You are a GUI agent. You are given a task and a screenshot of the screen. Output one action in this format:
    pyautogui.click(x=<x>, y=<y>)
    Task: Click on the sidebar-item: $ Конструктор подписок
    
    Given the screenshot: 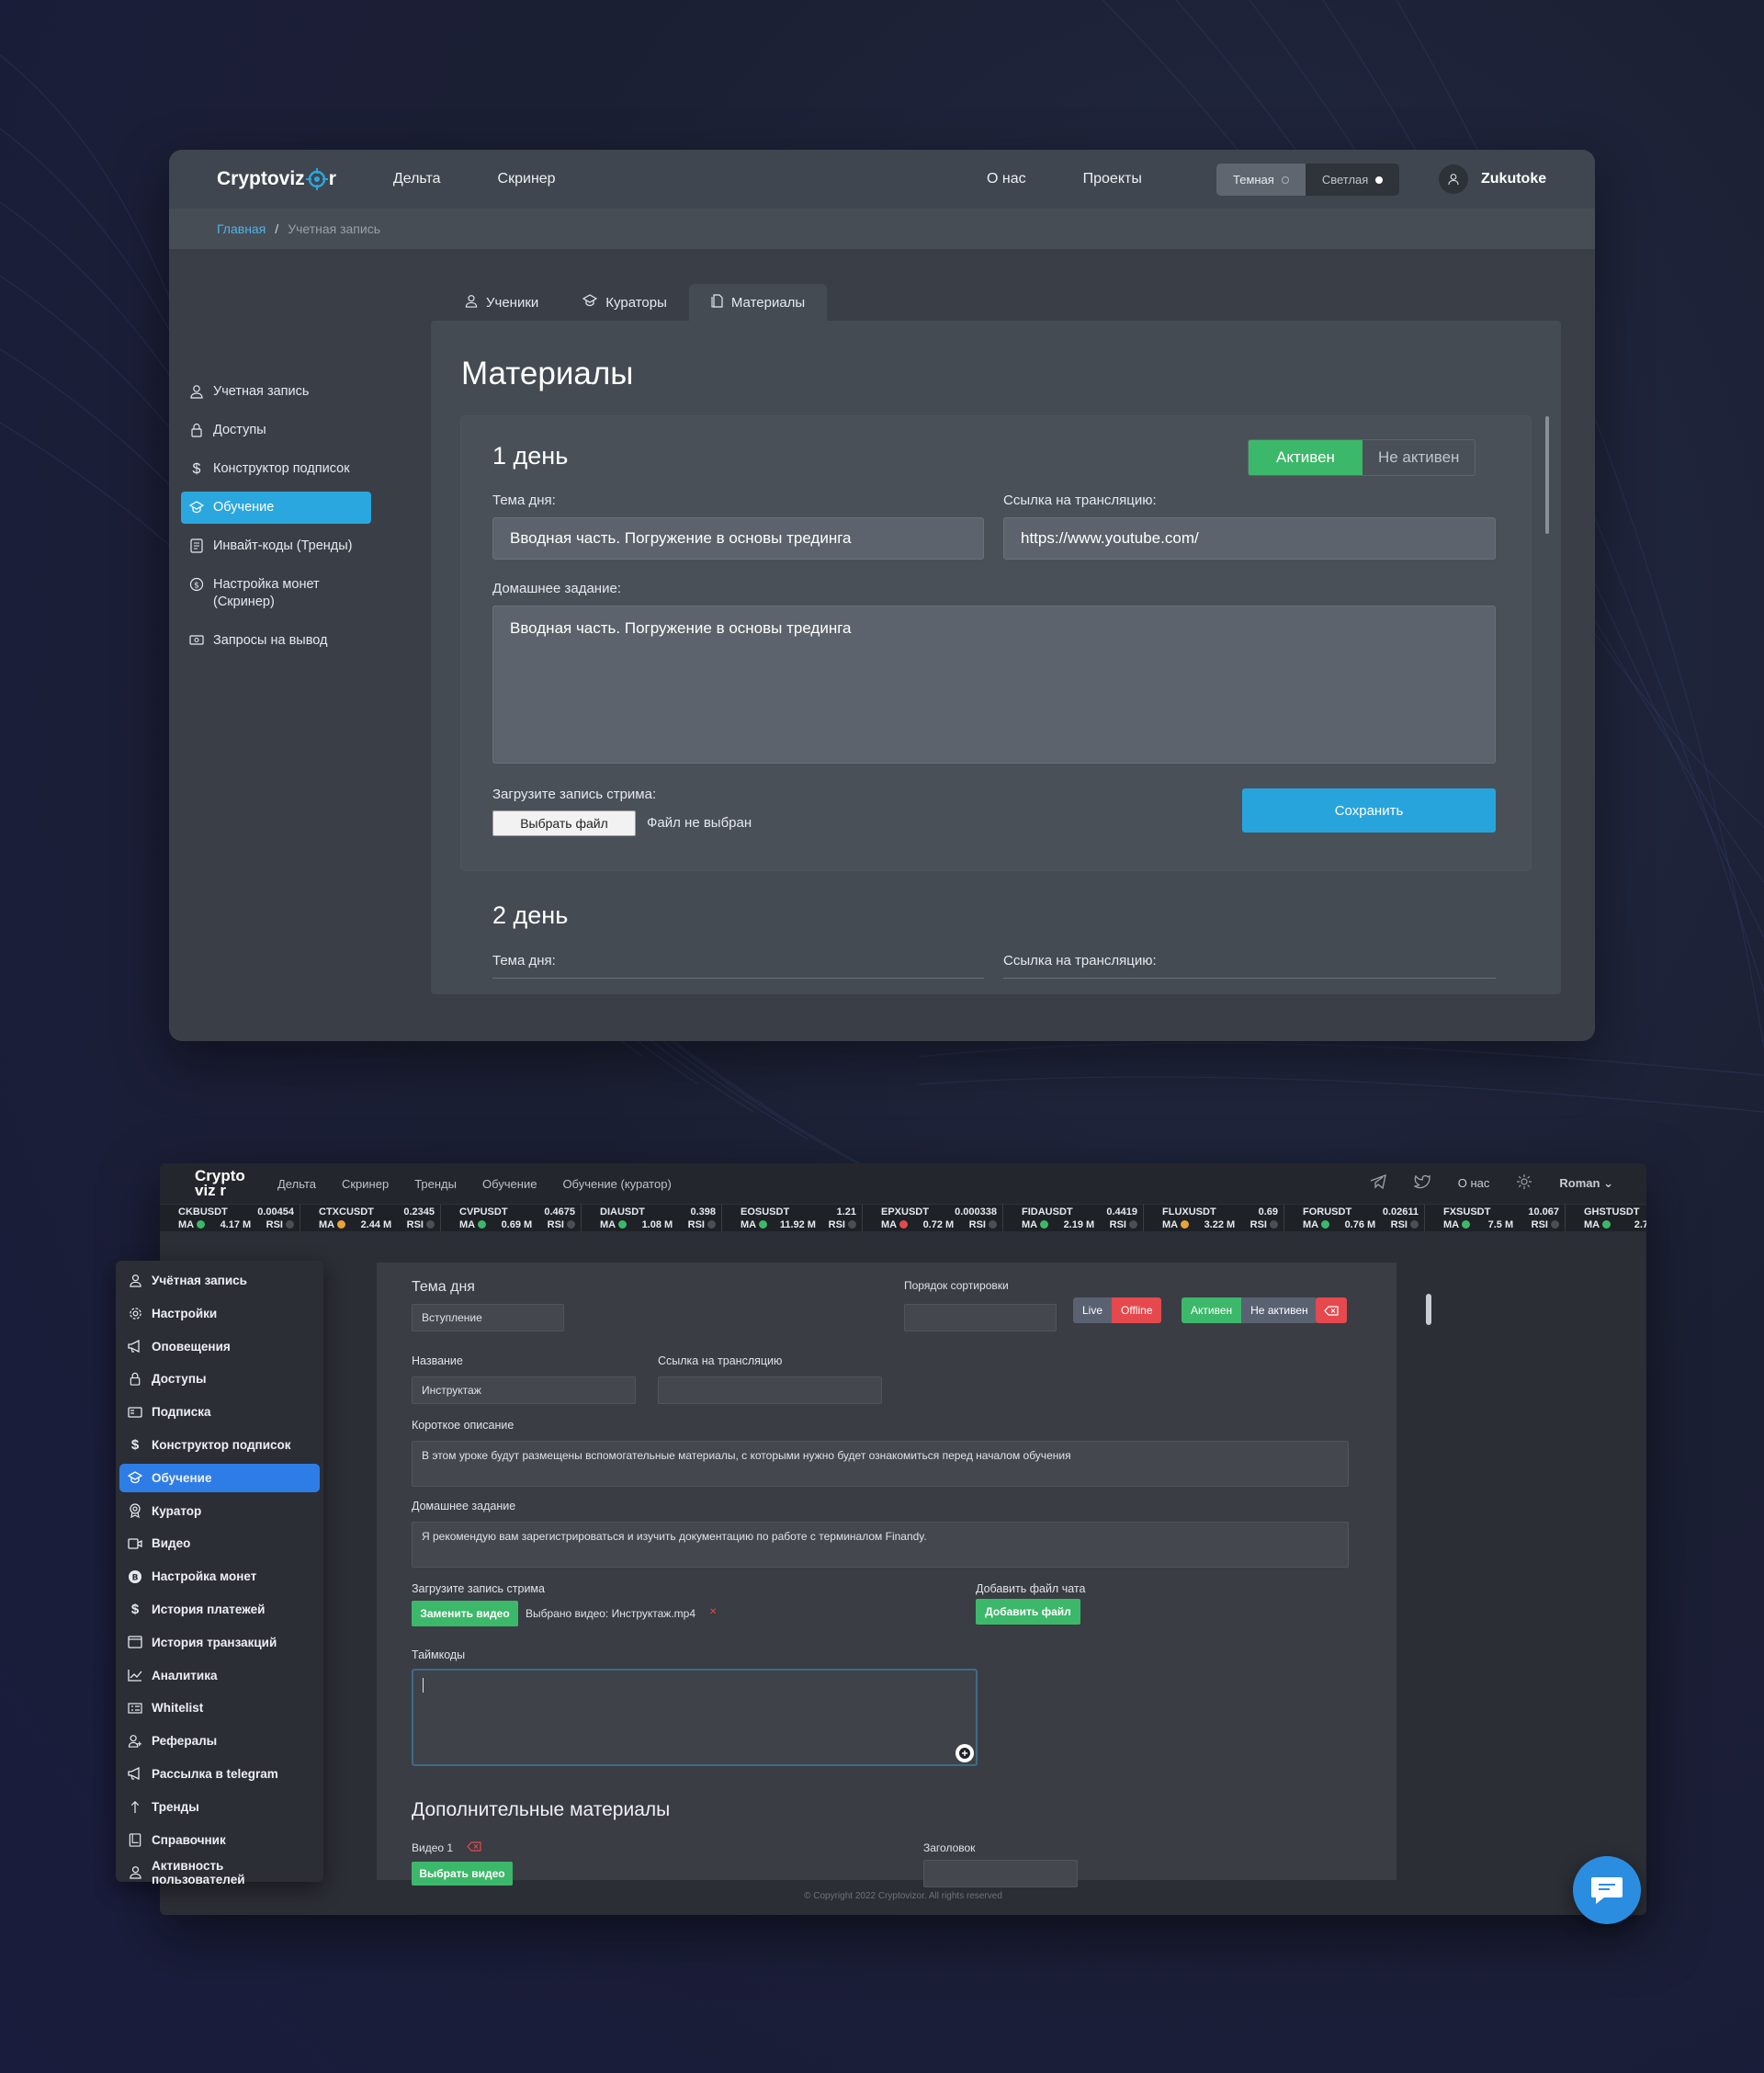 What is the action you would take?
    pyautogui.click(x=219, y=1445)
    